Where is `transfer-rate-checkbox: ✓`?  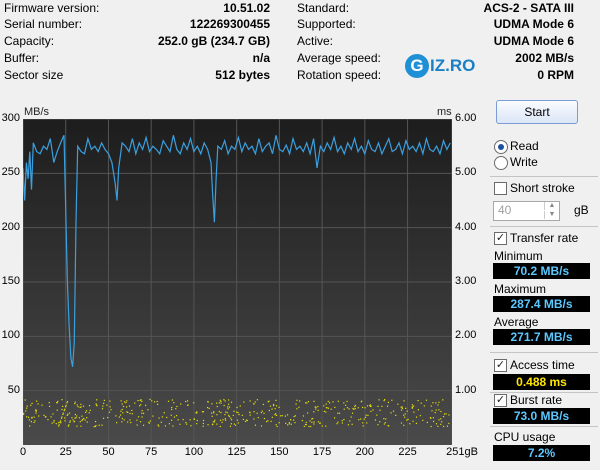 transfer-rate-checkbox: ✓ is located at coordinates (500, 238).